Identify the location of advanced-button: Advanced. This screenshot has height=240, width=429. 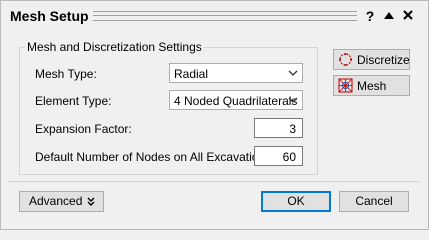
(61, 201).